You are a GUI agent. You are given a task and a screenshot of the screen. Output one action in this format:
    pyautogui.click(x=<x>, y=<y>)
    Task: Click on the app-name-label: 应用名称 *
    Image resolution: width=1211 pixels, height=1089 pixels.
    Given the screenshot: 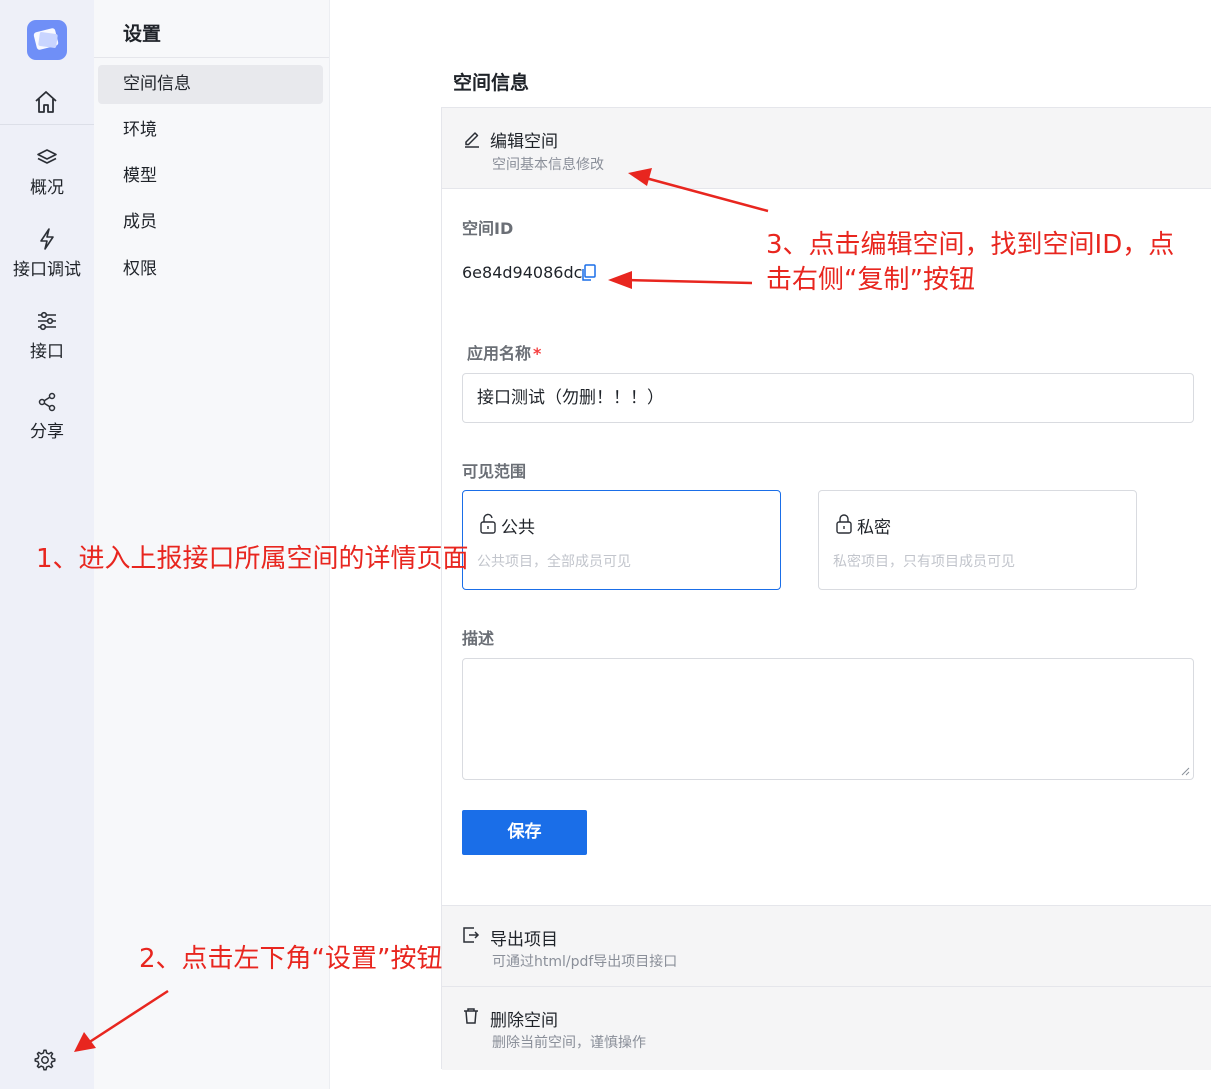 What is the action you would take?
    pyautogui.click(x=504, y=352)
    